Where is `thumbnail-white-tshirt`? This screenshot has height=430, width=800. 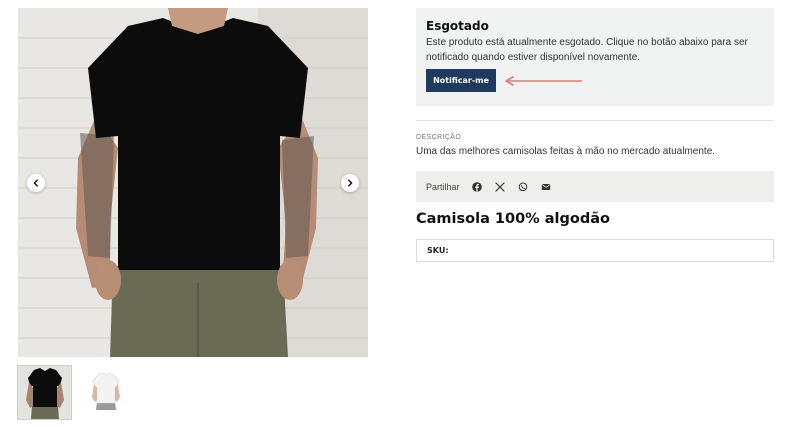
thumbnail-white-tshirt is located at coordinates (105, 392).